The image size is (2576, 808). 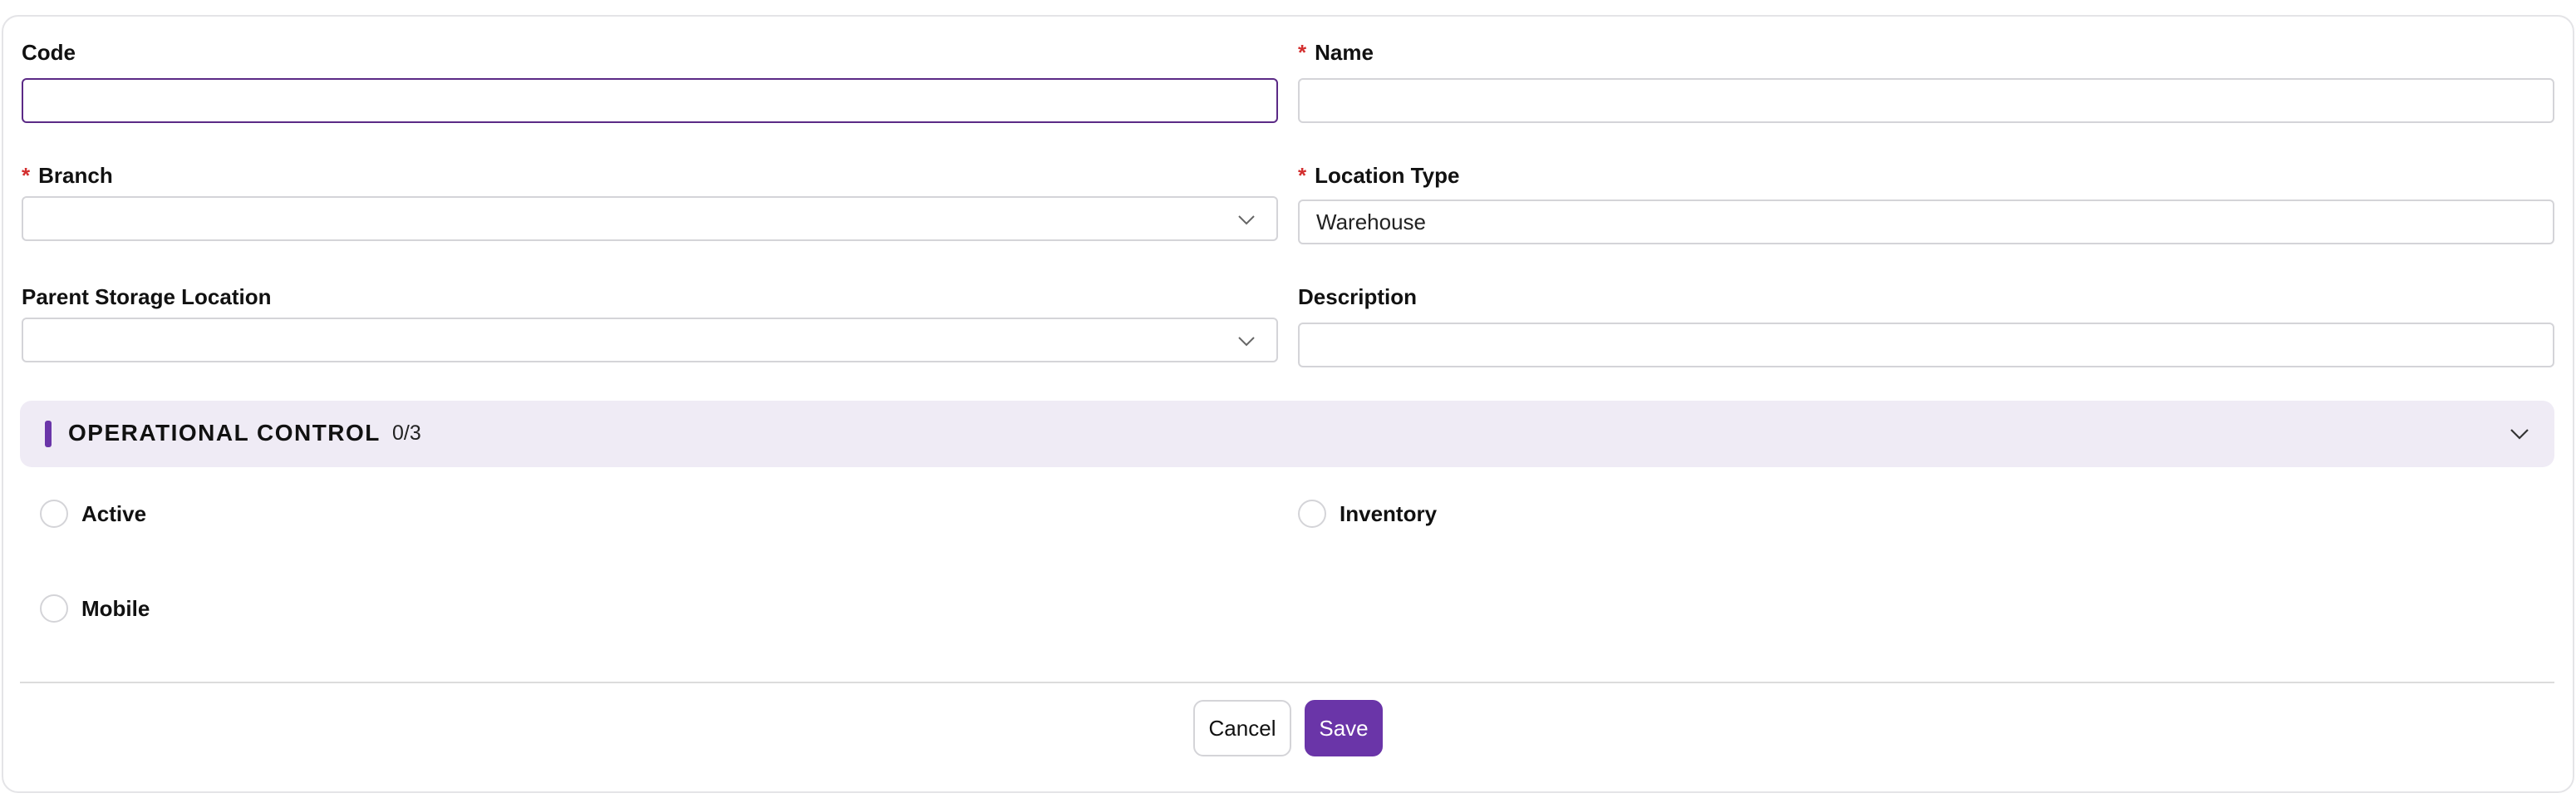 I want to click on section-title: OPERATIONAL CONTROL, so click(x=224, y=433).